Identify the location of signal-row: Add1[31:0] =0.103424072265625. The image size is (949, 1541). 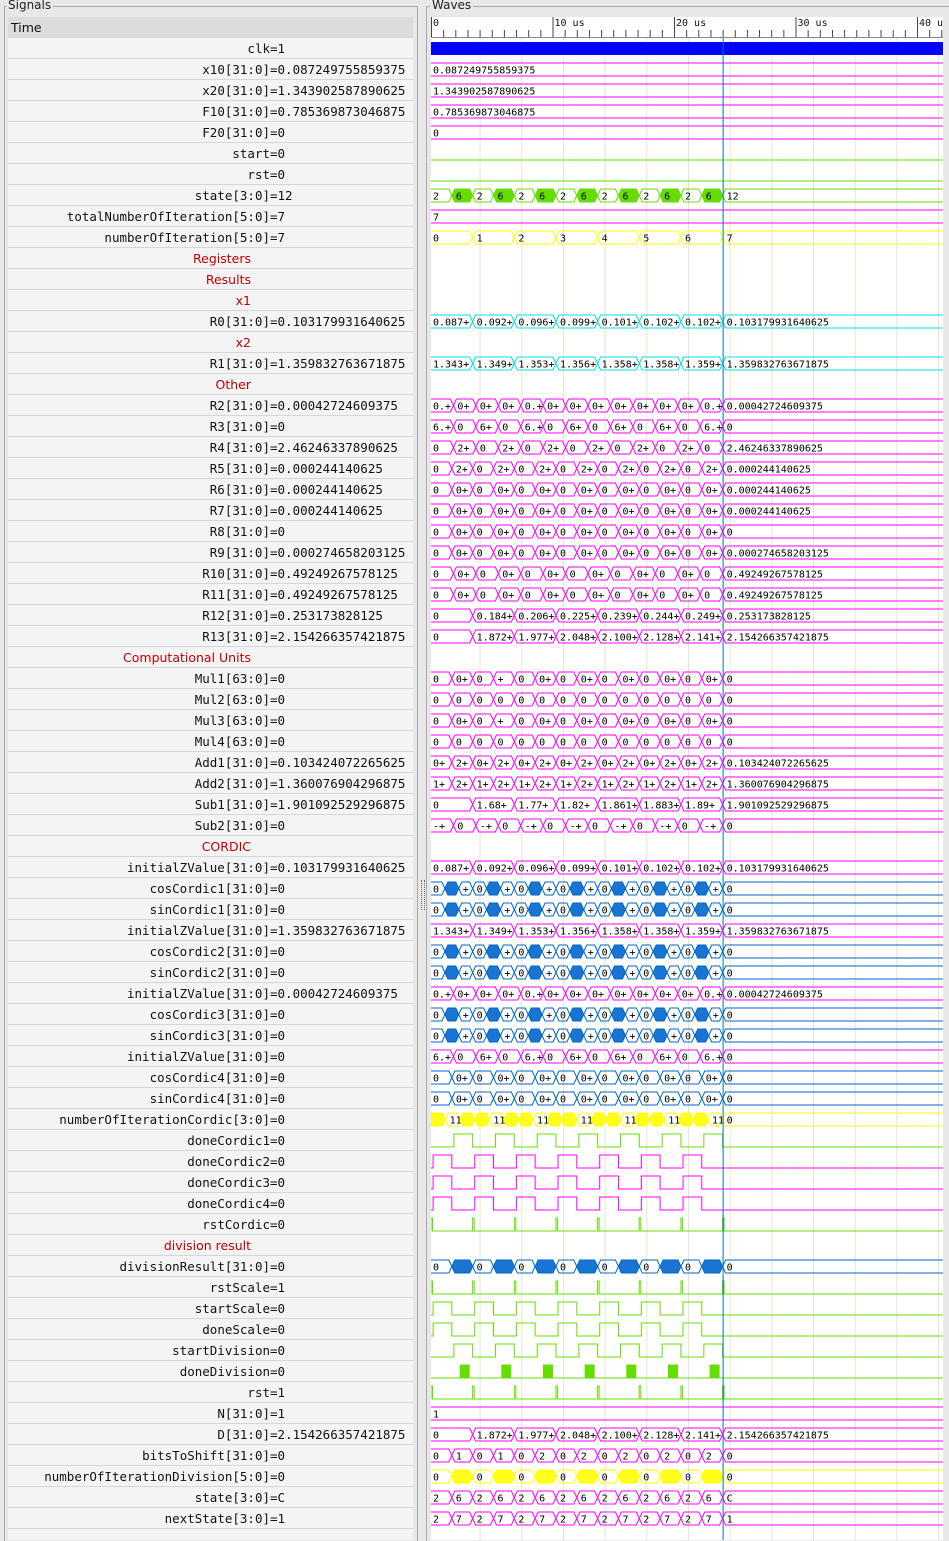
(210, 762).